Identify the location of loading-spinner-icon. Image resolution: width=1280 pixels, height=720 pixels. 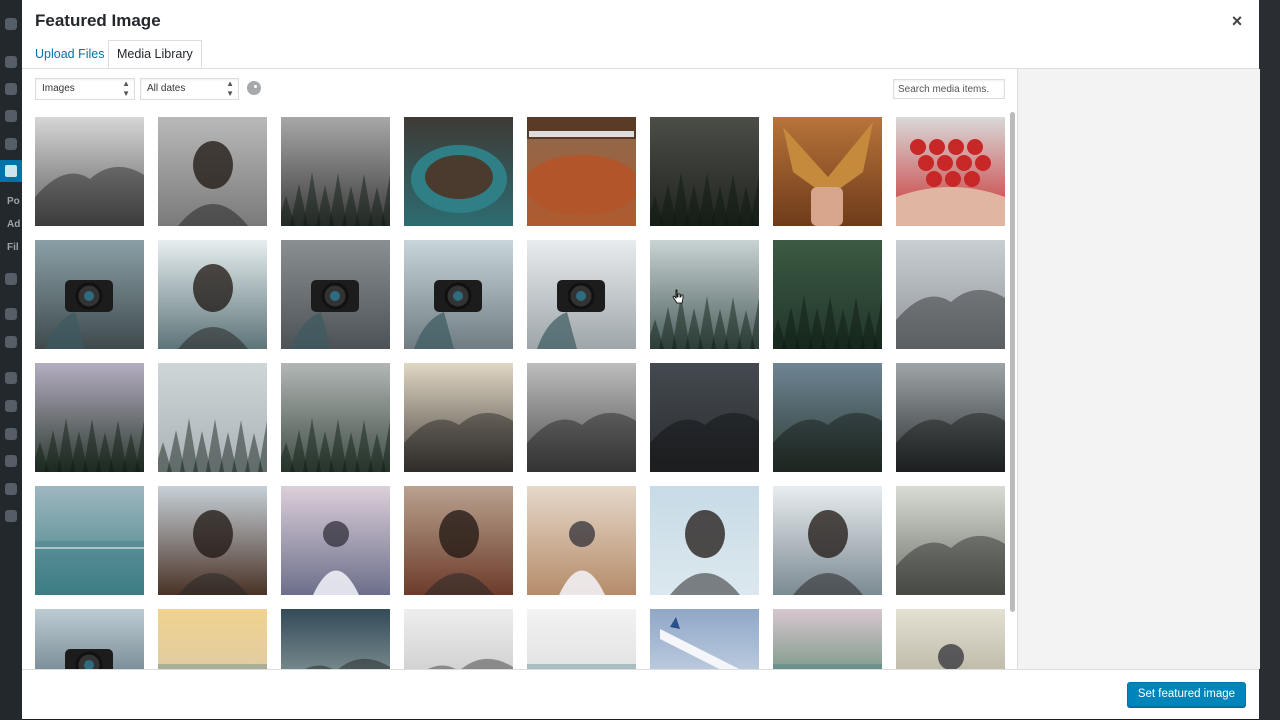
(254, 88).